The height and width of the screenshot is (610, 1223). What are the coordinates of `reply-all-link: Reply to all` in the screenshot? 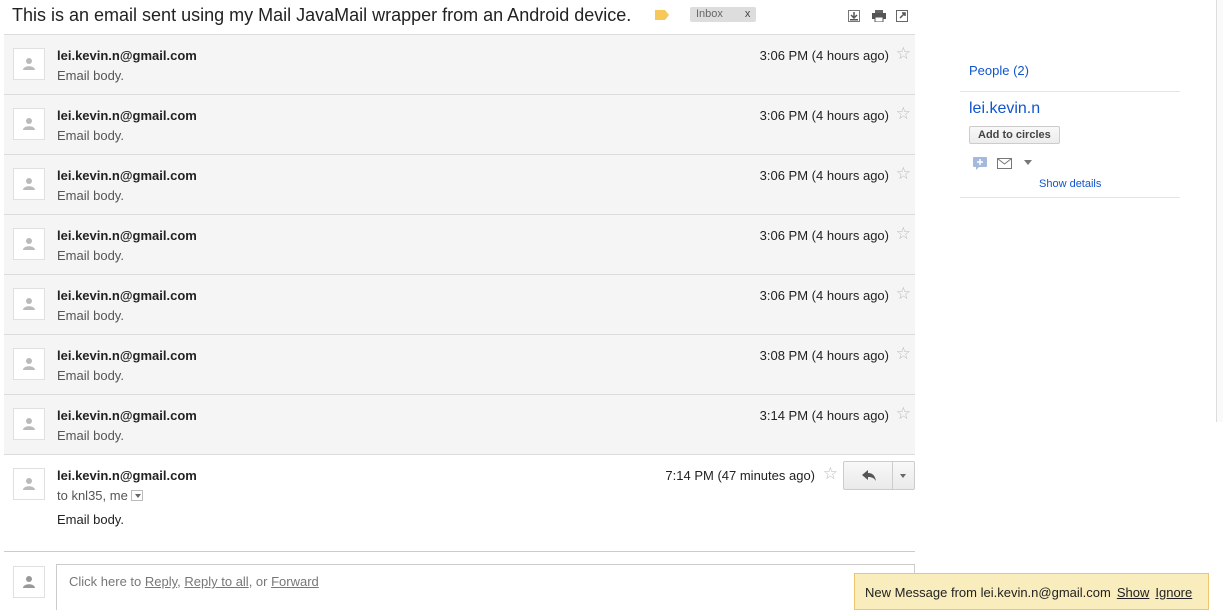 It's located at (216, 581).